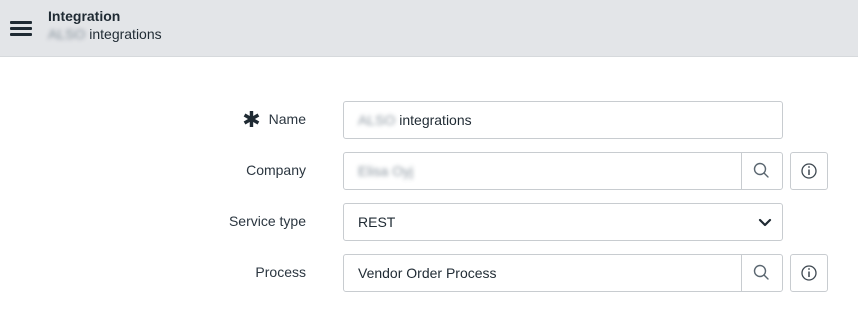 This screenshot has height=324, width=858. What do you see at coordinates (386, 171) in the screenshot?
I see `redacted-text: Elisa Oyj` at bounding box center [386, 171].